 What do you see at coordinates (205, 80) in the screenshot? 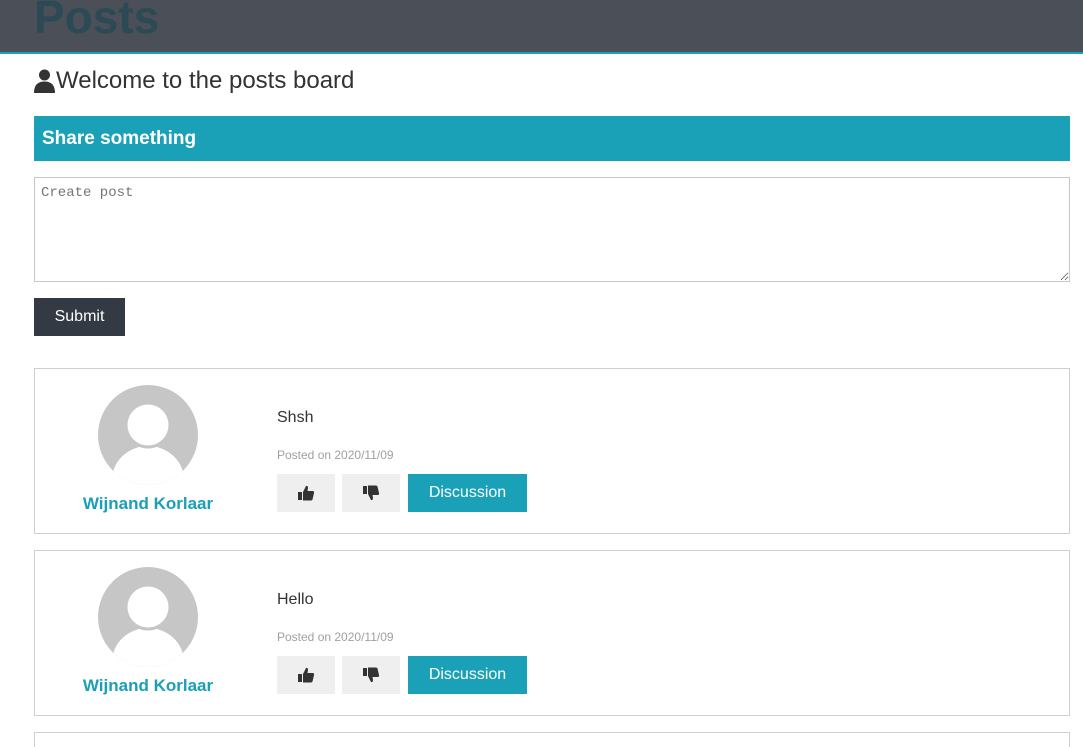
I see `welcome-text: Welcome to the posts board` at bounding box center [205, 80].